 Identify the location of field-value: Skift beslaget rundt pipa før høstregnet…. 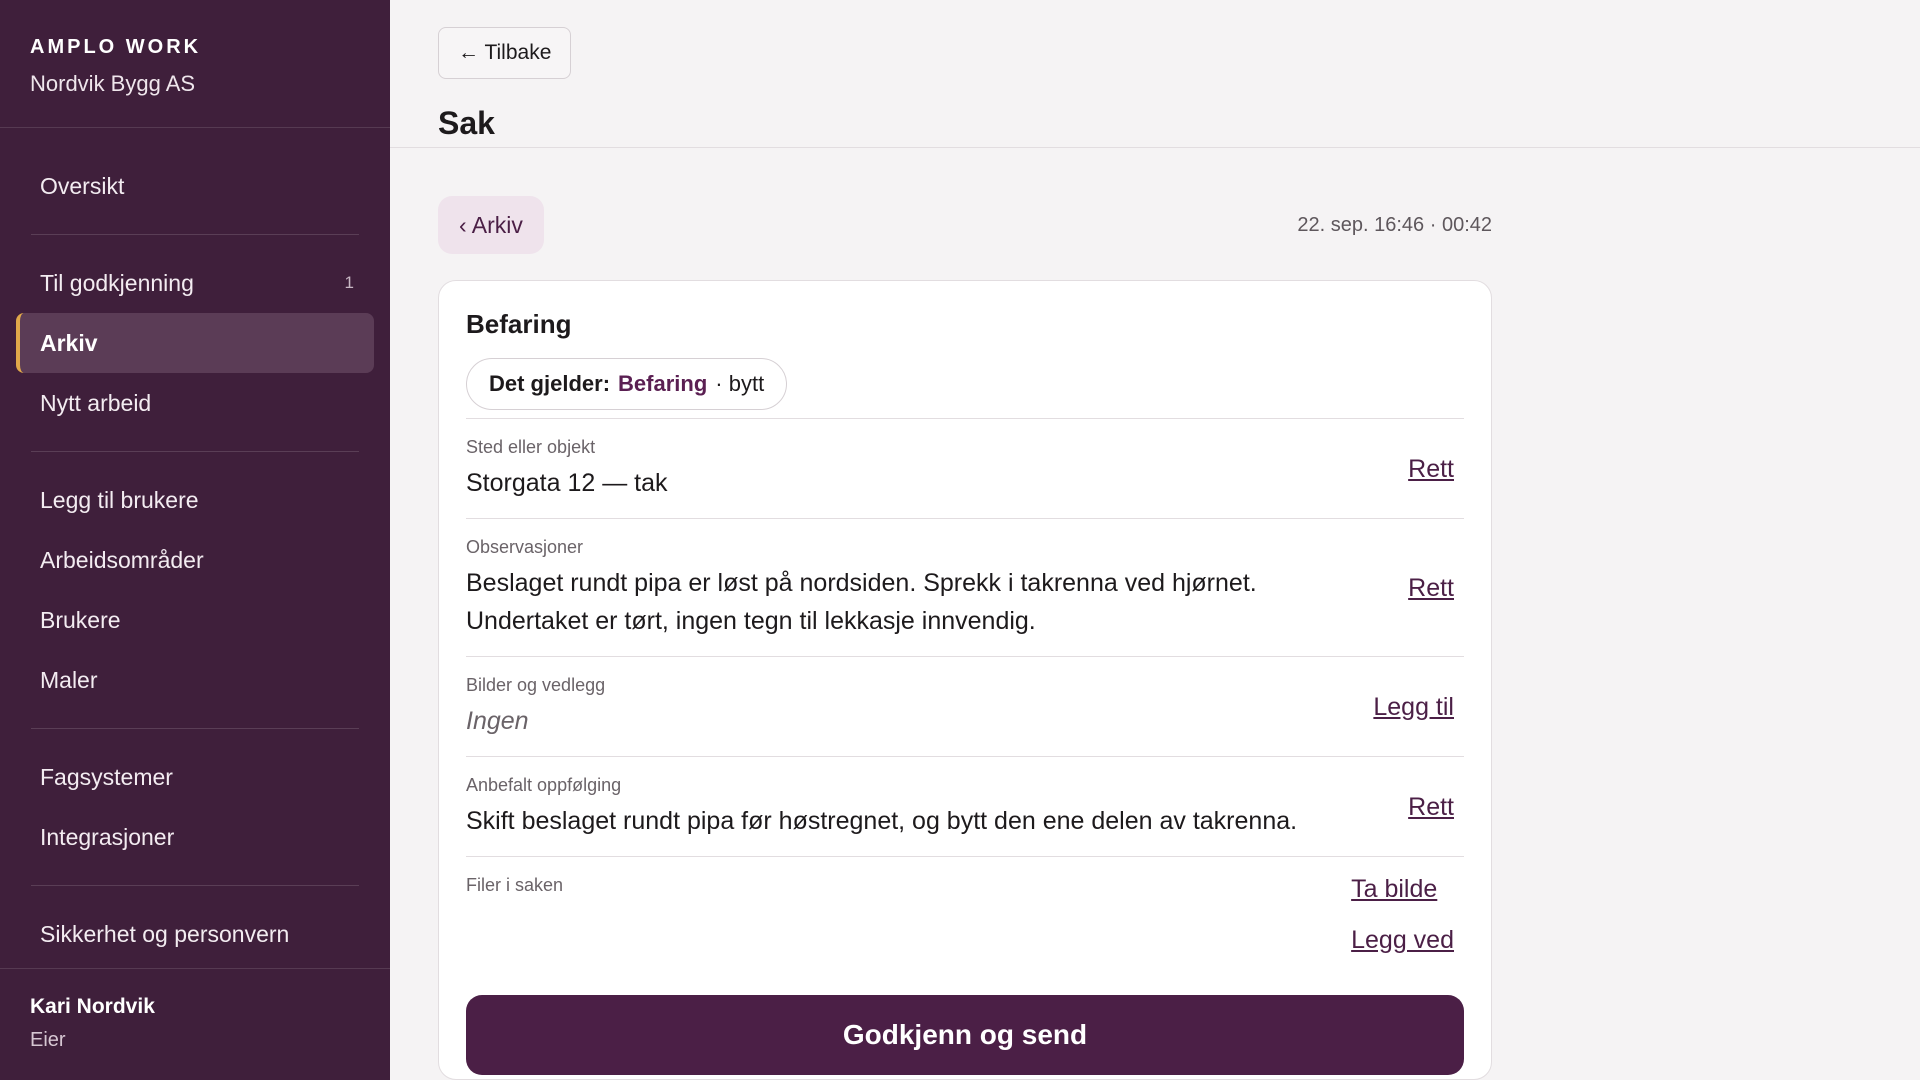
(882, 821).